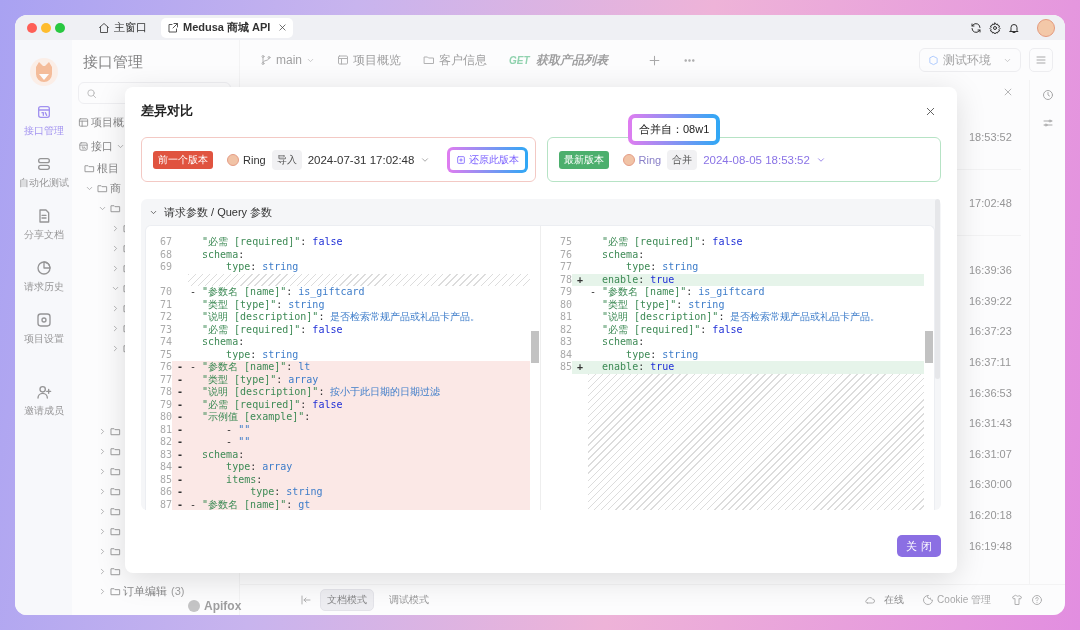 This screenshot has width=1080, height=630. What do you see at coordinates (894, 600) in the screenshot?
I see `status-label: 在线` at bounding box center [894, 600].